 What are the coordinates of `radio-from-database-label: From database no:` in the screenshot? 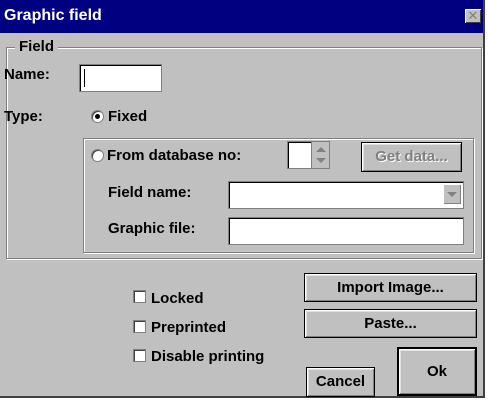 It's located at (174, 155).